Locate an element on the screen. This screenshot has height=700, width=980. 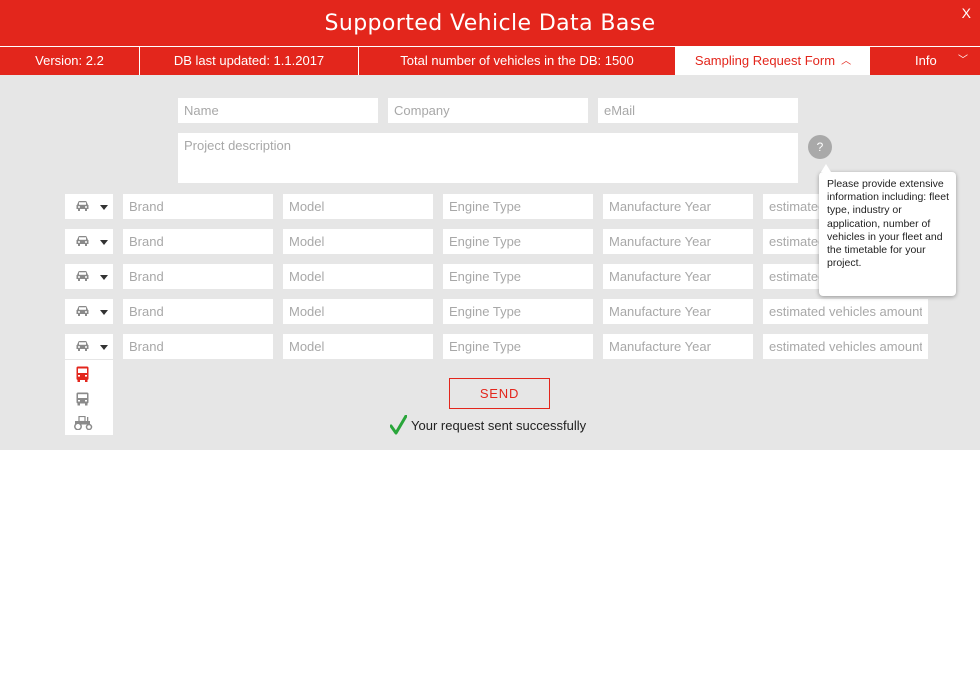
tab-info: Info ﹀ is located at coordinates (925, 61).